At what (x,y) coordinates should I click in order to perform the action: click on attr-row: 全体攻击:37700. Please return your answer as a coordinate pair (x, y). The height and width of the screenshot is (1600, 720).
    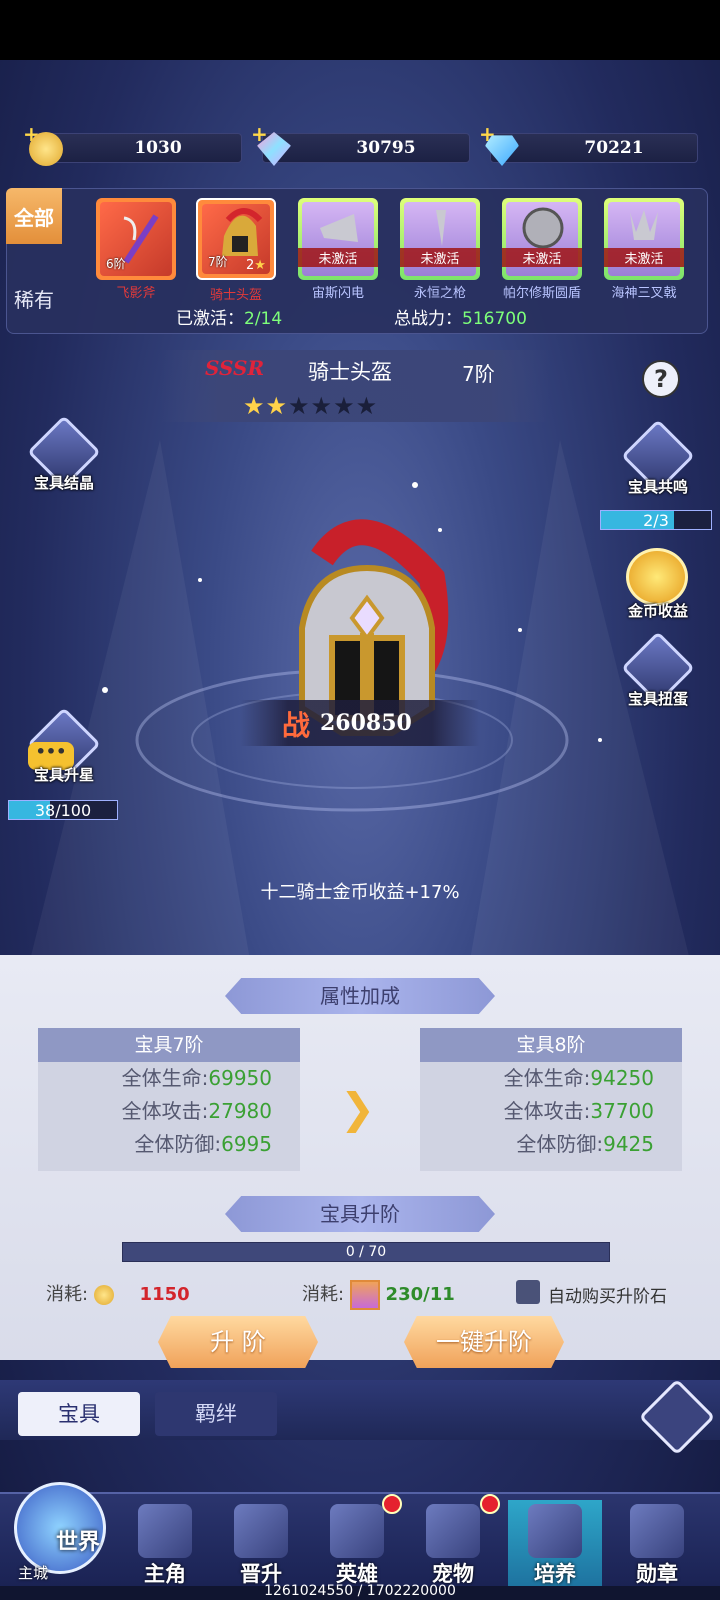
    Looking at the image, I should click on (578, 1111).